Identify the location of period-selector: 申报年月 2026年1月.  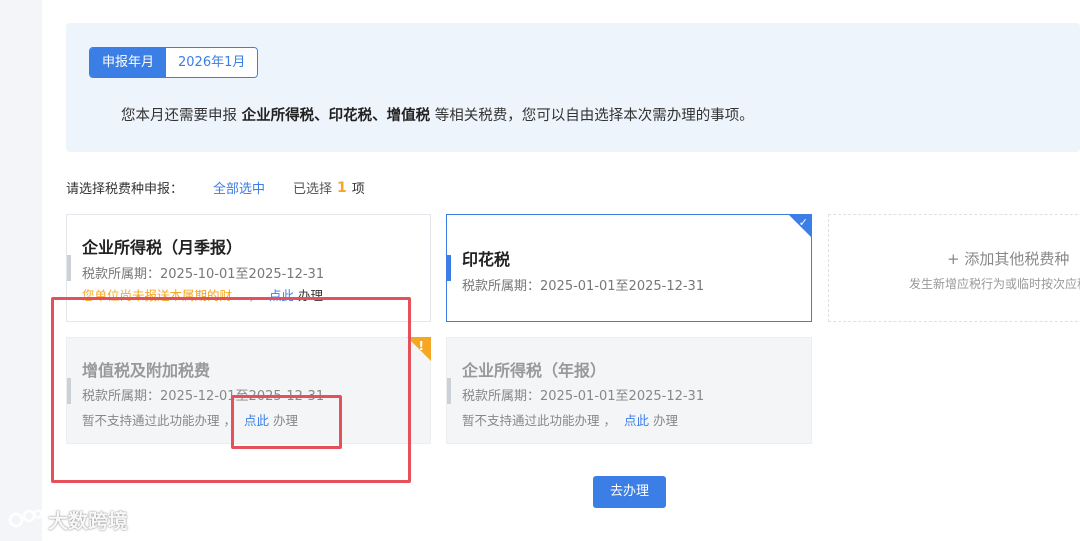
(174, 62).